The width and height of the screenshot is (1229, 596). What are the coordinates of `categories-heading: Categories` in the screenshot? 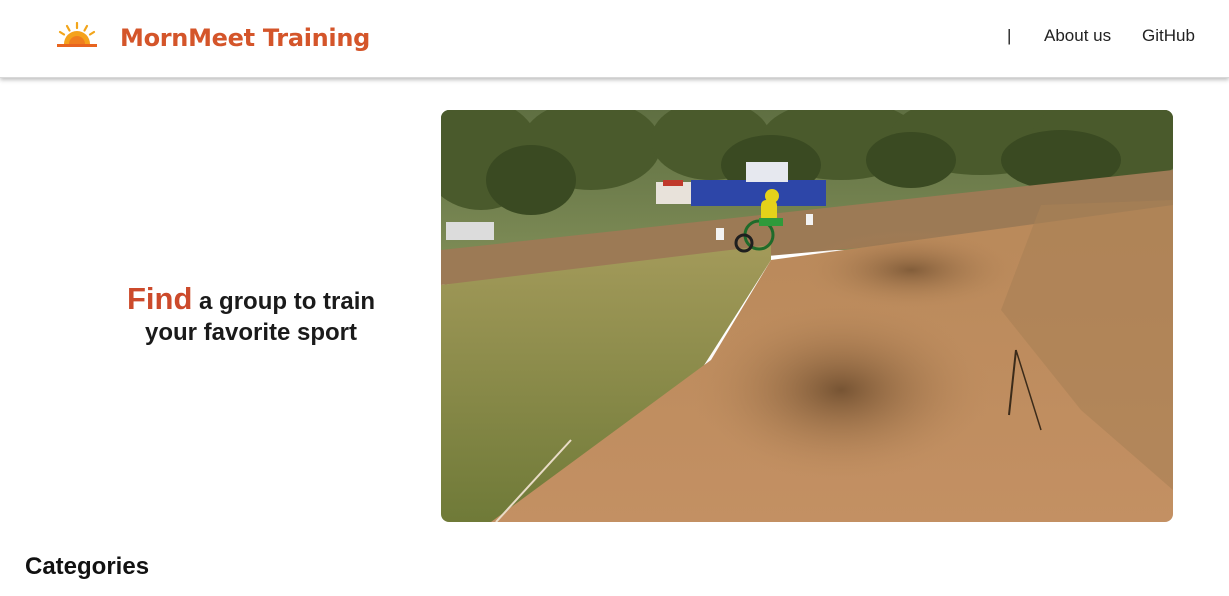 It's located at (87, 566).